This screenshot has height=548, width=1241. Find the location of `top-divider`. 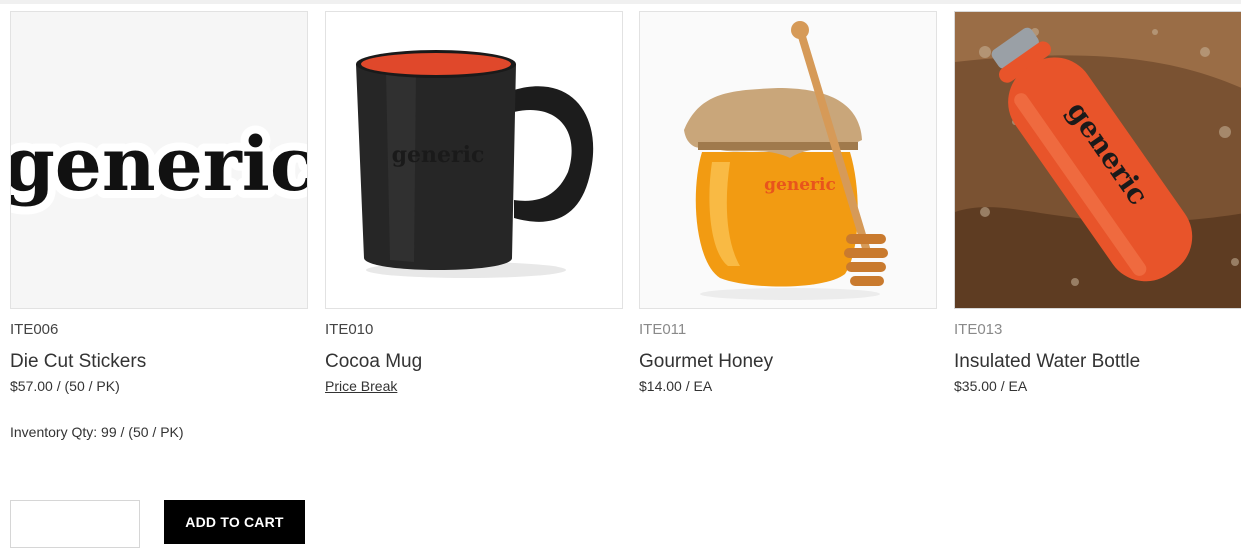

top-divider is located at coordinates (620, 2).